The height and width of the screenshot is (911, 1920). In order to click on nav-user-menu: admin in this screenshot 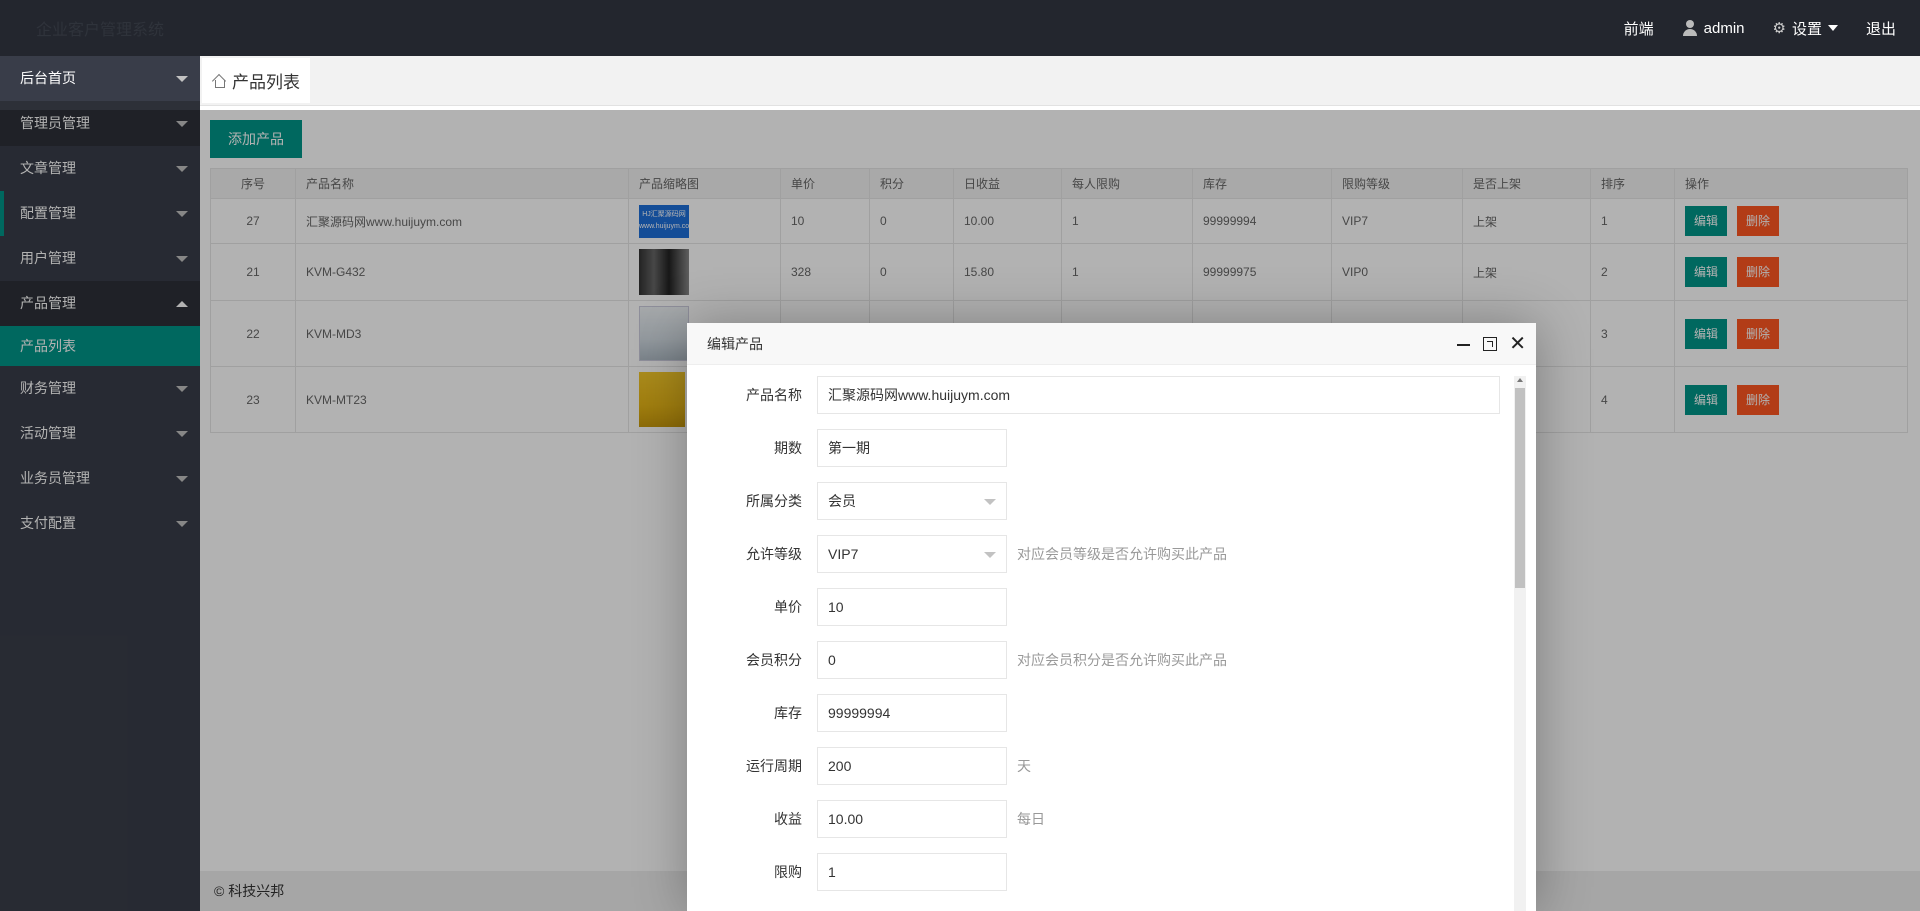, I will do `click(1713, 28)`.